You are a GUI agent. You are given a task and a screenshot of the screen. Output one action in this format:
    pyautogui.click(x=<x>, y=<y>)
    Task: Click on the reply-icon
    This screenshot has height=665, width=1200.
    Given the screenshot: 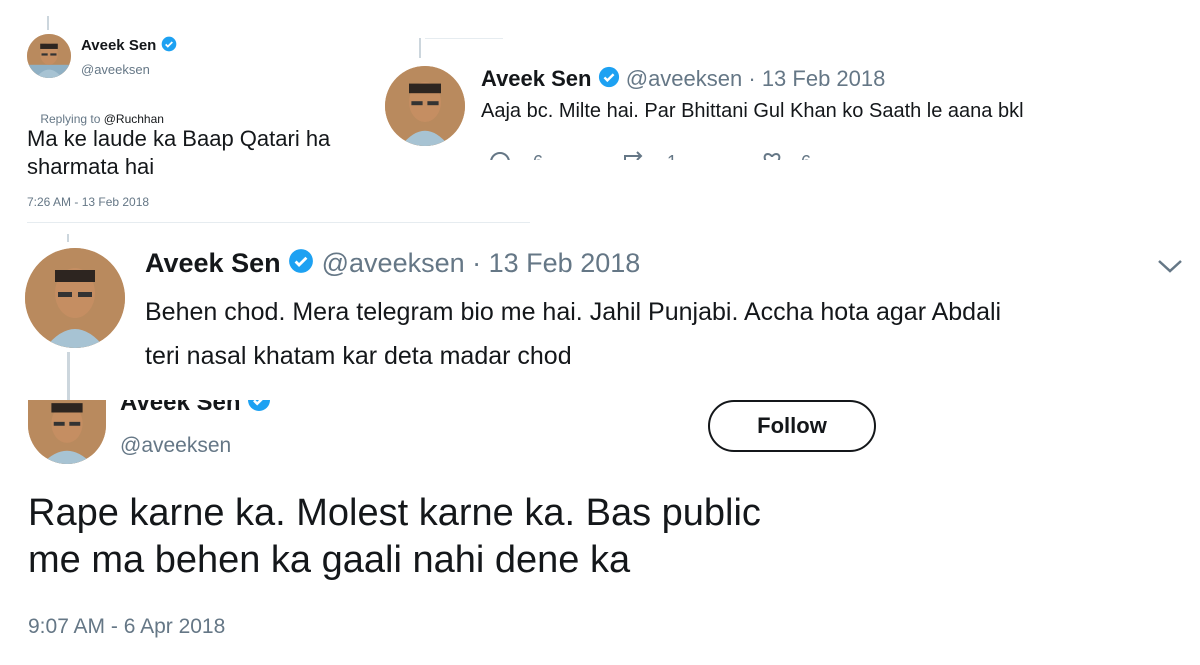 What is the action you would take?
    pyautogui.click(x=500, y=155)
    